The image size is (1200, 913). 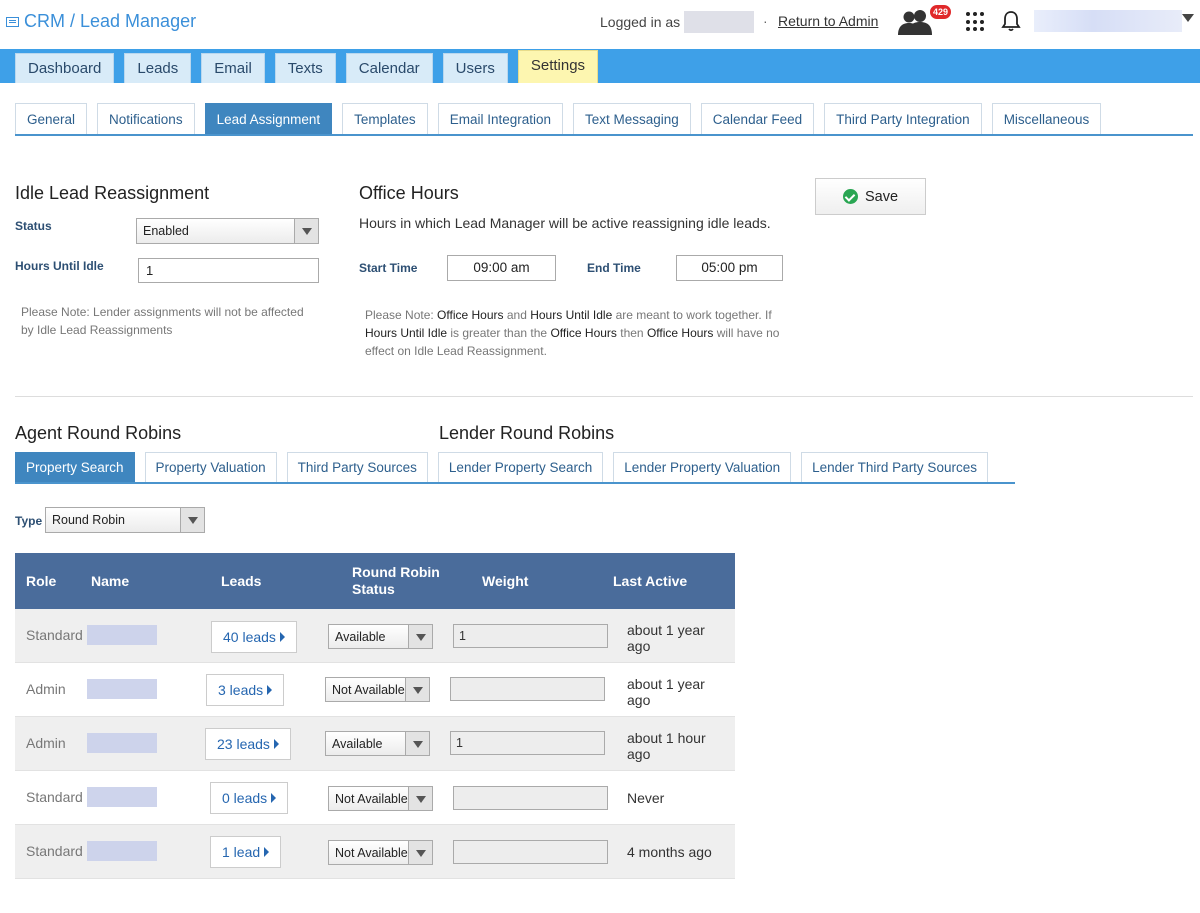 What do you see at coordinates (881, 196) in the screenshot?
I see `save-button-label: Save` at bounding box center [881, 196].